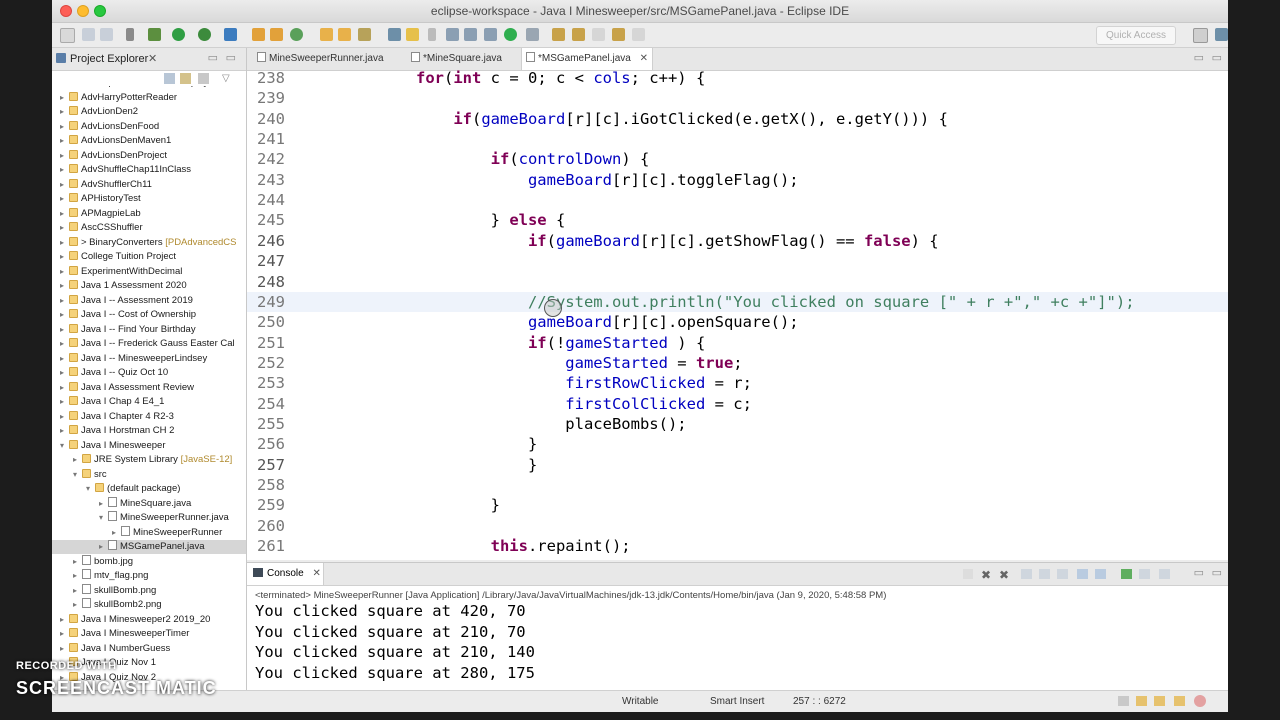 This screenshot has width=1280, height=720. I want to click on notifications-icon, so click(1141, 701).